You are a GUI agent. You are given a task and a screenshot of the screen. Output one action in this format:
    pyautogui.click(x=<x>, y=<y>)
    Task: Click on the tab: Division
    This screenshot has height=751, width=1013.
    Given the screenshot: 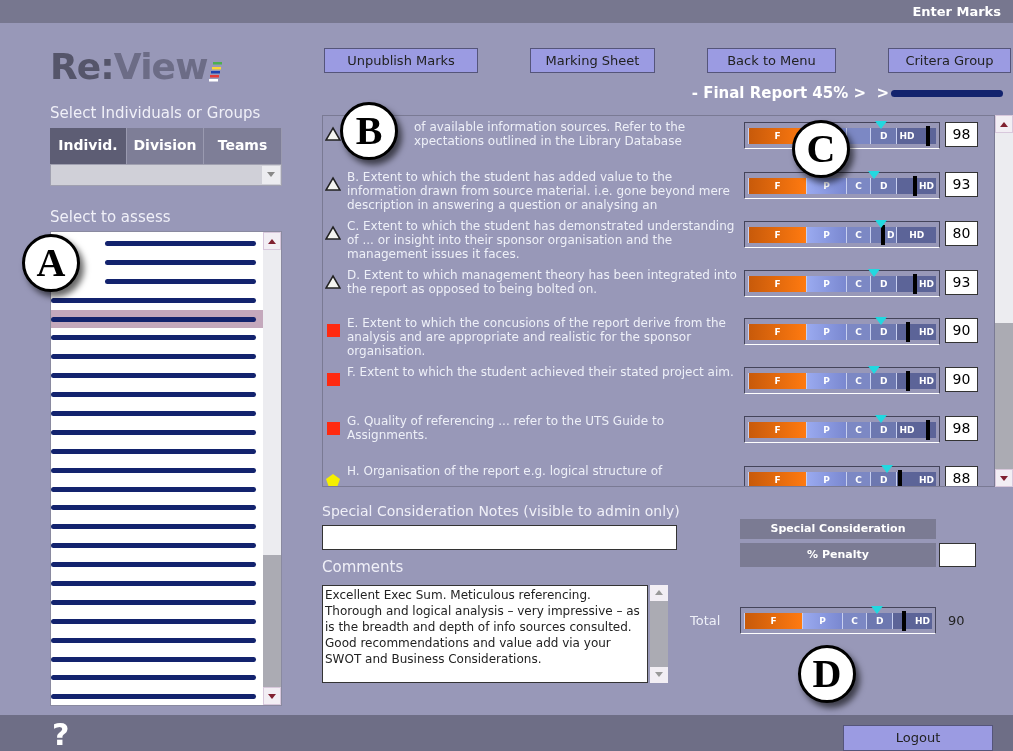 What is the action you would take?
    pyautogui.click(x=165, y=145)
    